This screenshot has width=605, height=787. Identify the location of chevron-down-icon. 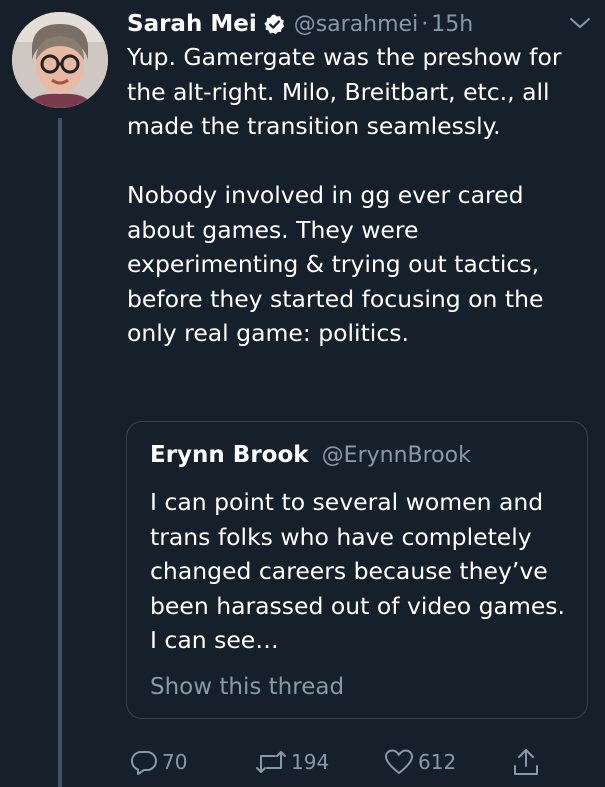
(580, 23).